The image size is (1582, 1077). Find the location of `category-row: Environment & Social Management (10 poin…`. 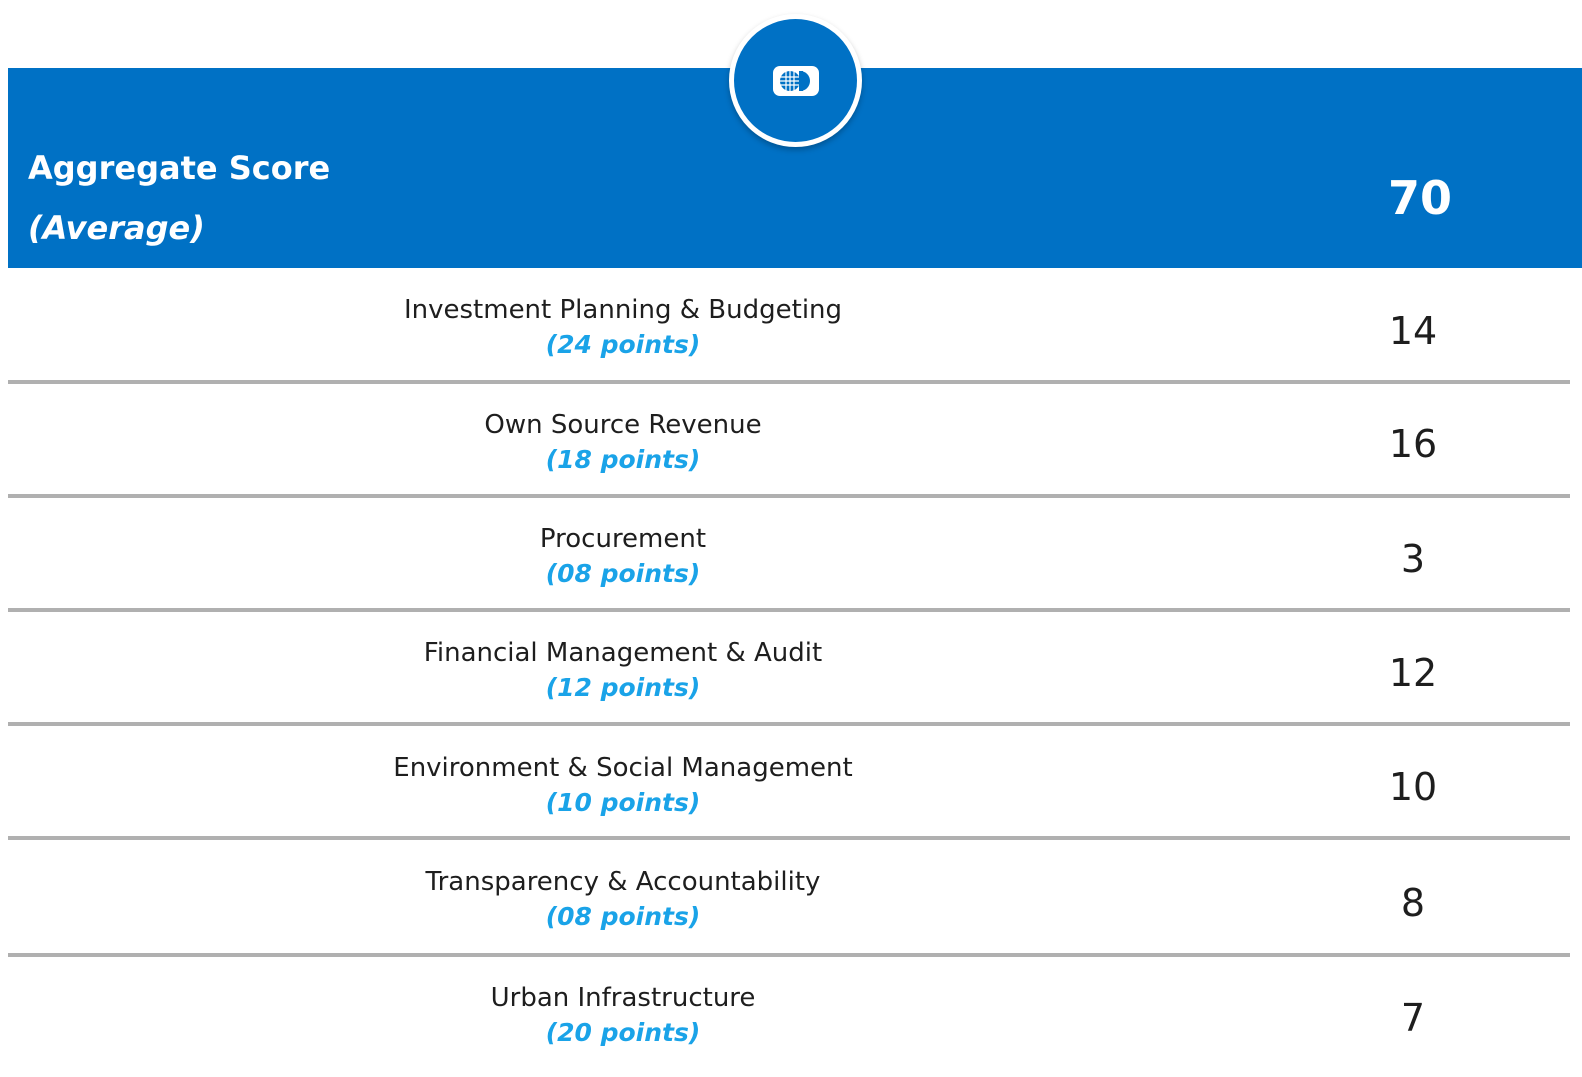

category-row: Environment & Social Management (10 poin… is located at coordinates (789, 783).